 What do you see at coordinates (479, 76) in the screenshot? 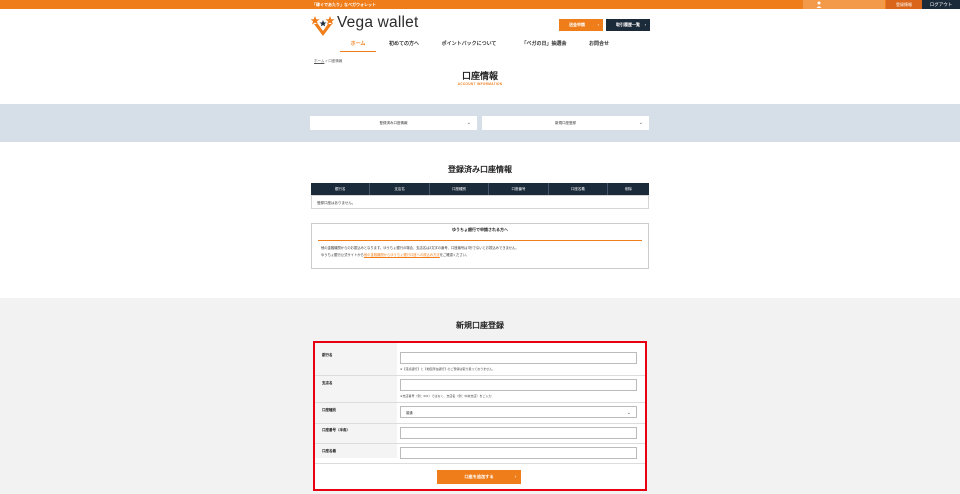
I see `page-title: 口座情報` at bounding box center [479, 76].